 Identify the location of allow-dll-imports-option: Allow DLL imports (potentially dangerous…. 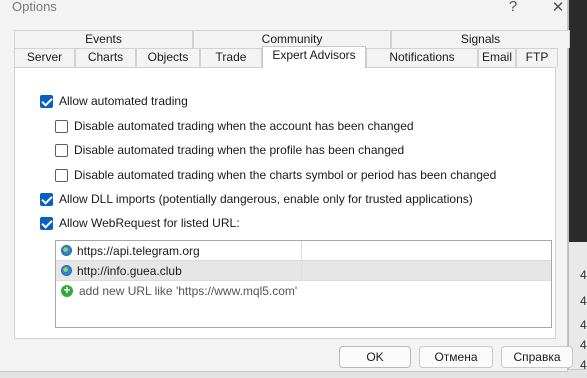
(256, 199).